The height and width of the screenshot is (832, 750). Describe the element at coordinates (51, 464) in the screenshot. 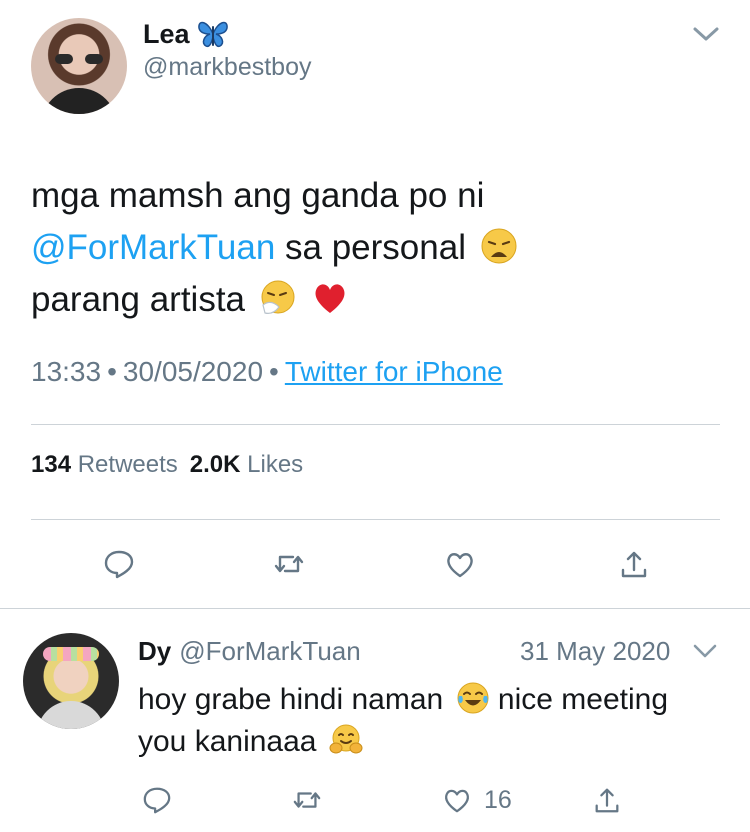

I see `retweet-count: 134` at that location.